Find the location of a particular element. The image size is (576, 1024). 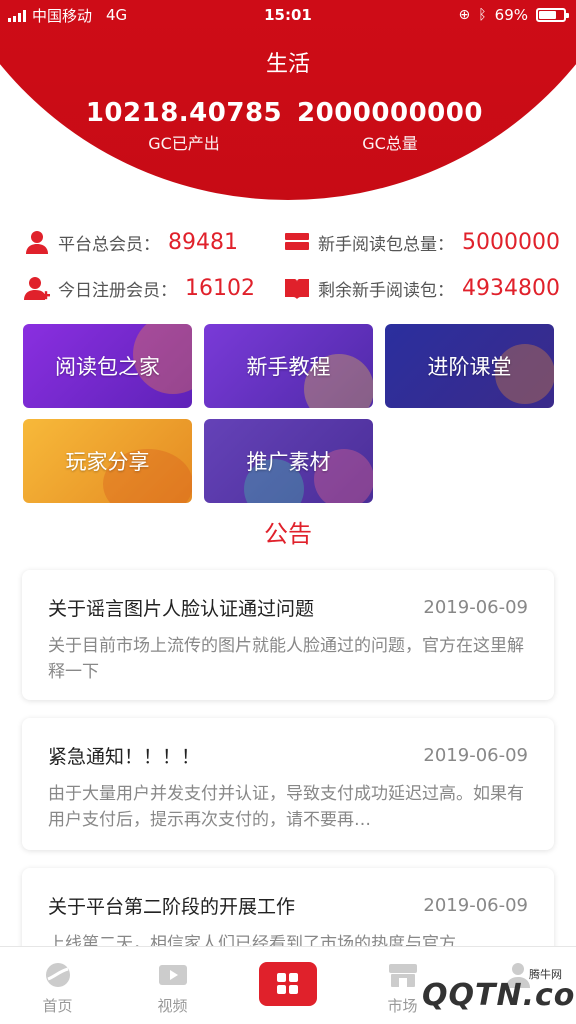

summary-value: 4934800 is located at coordinates (511, 288).